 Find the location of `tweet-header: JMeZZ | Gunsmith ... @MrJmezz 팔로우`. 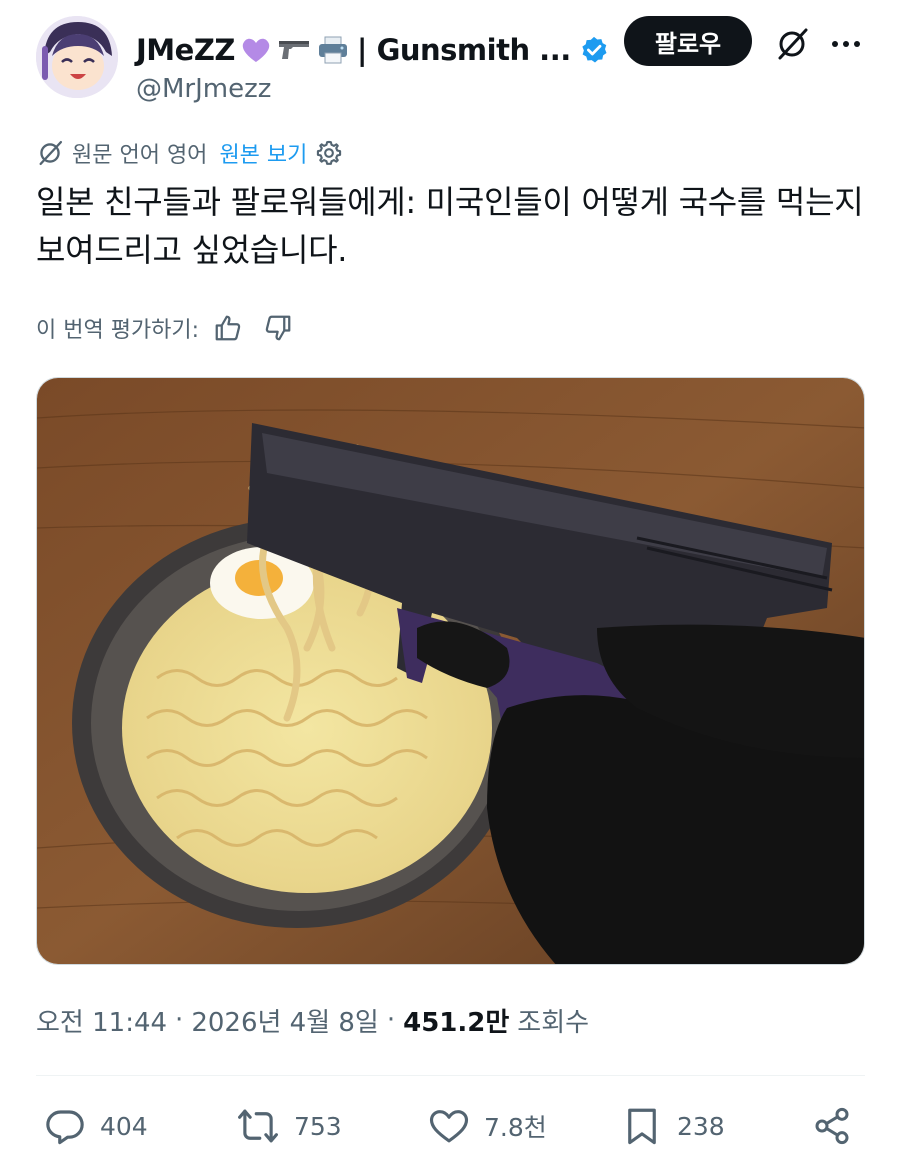

tweet-header: JMeZZ | Gunsmith ... @MrJmezz 팔로우 is located at coordinates (451, 60).